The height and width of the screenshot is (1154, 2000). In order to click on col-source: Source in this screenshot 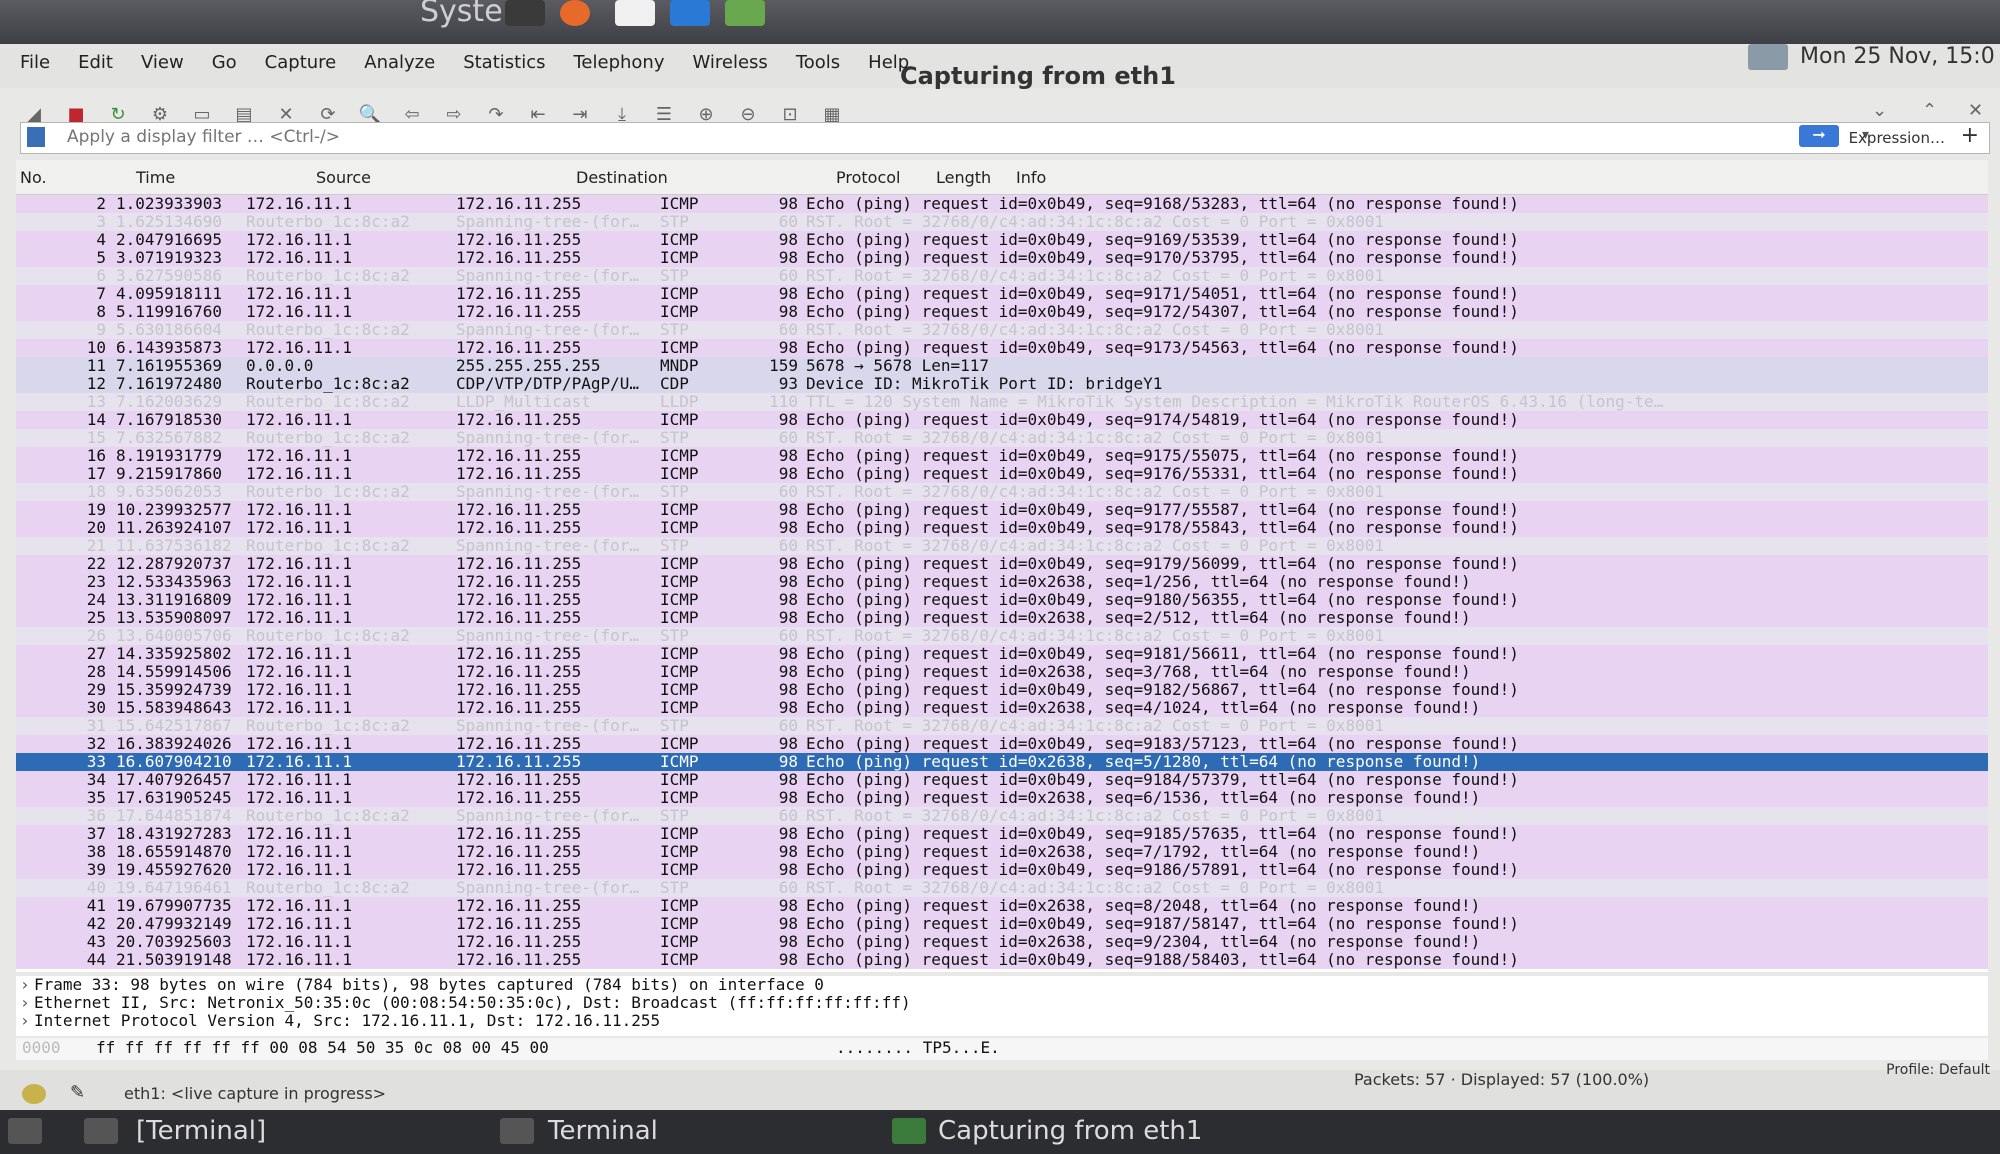, I will do `click(343, 177)`.